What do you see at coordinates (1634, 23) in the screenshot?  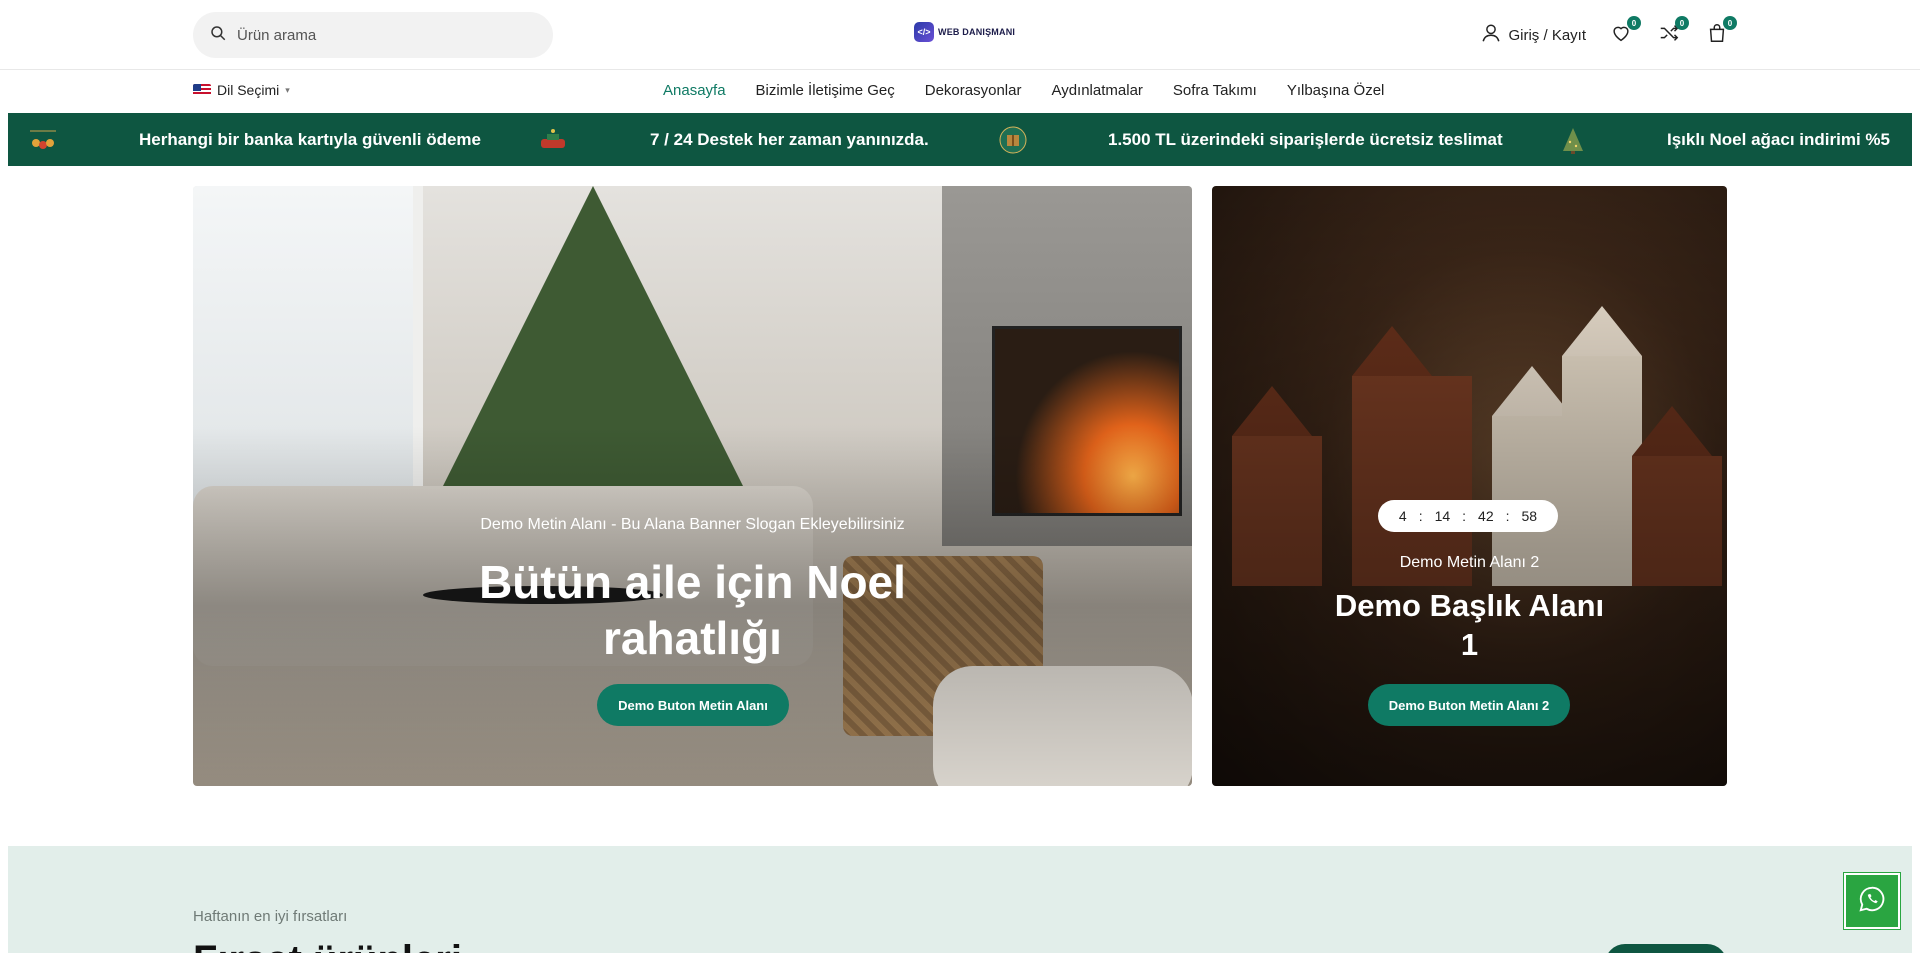 I see `wishlist-count-badge: 0` at bounding box center [1634, 23].